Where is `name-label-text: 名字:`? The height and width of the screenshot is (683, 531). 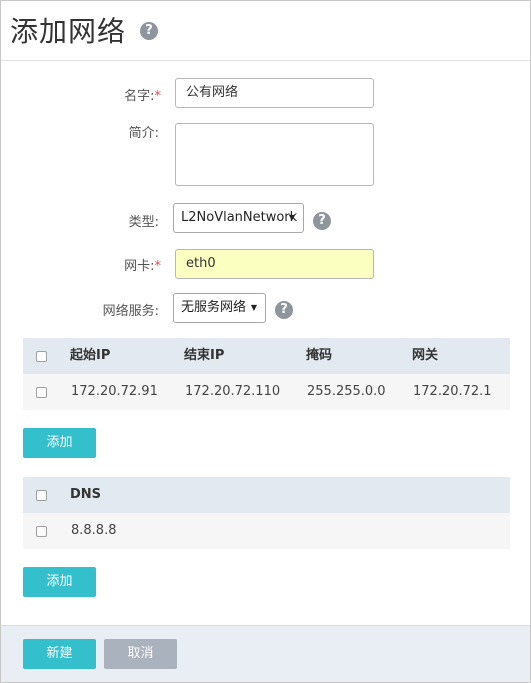
name-label-text: 名字: is located at coordinates (139, 96).